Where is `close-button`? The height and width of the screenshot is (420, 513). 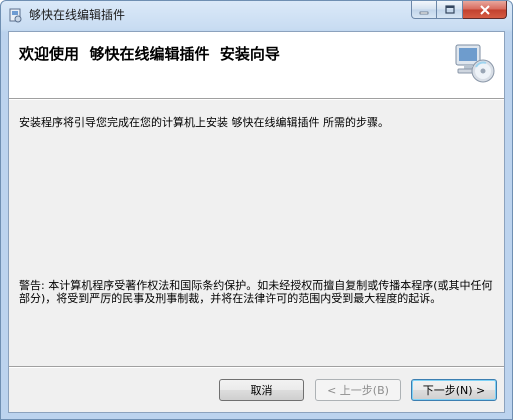 close-button is located at coordinates (485, 10).